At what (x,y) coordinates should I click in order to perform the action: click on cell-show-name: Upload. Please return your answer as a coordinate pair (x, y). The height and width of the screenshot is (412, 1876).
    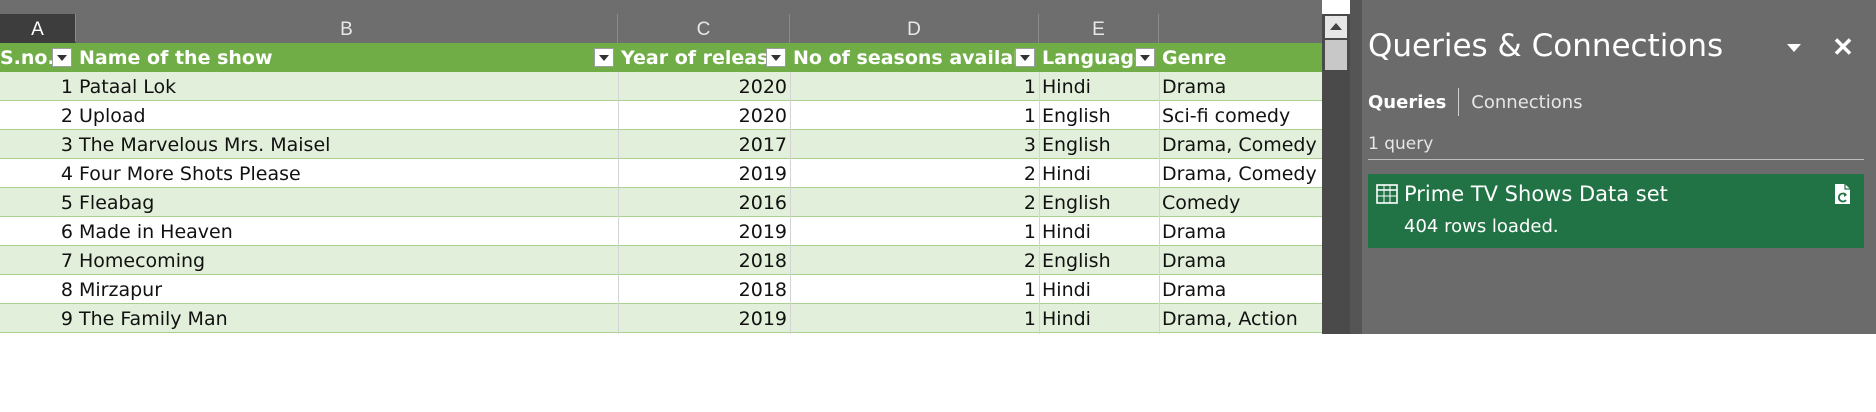
    Looking at the image, I should click on (347, 115).